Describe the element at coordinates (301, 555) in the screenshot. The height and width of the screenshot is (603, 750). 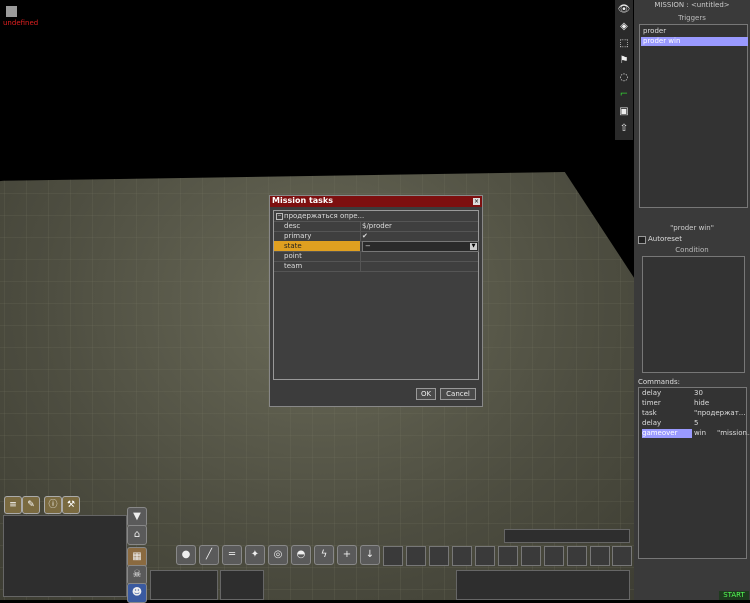
I see `helmet-icon: ◓` at that location.